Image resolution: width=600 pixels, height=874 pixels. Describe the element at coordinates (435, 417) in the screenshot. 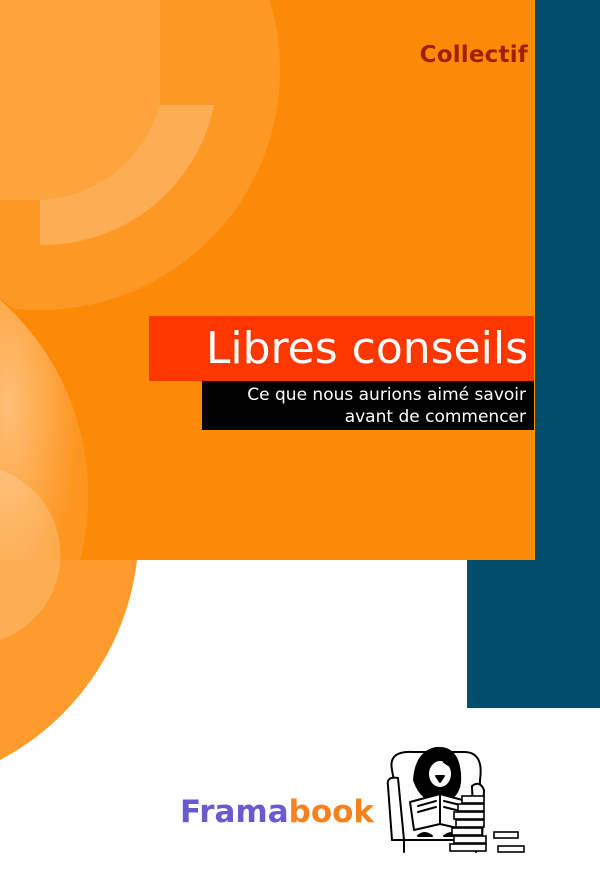

I see `subtitle-line-2: avant de commencer` at that location.